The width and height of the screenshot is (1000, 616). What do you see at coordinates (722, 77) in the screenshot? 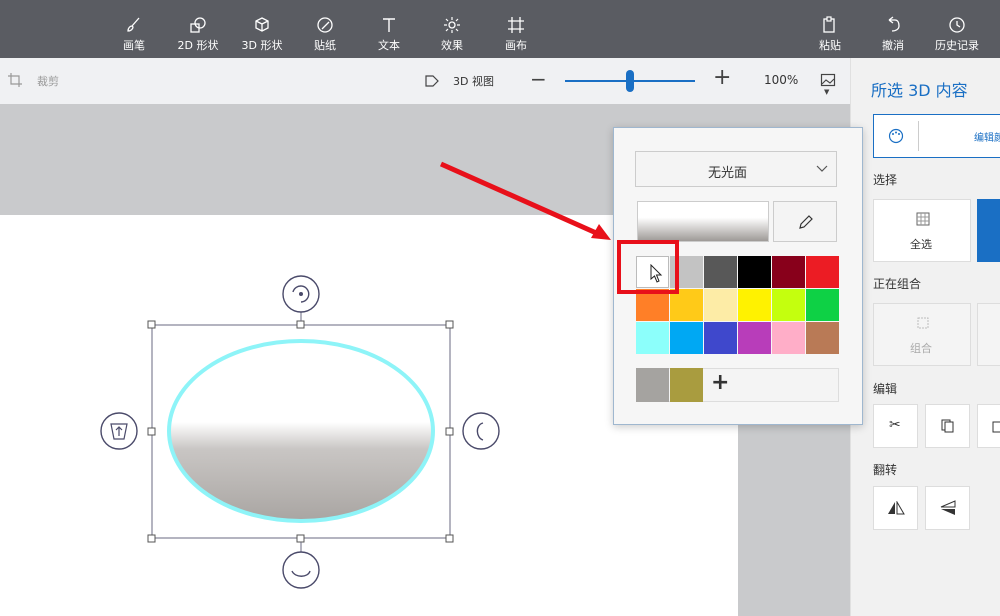
I see `zoom-in-icon: +` at bounding box center [722, 77].